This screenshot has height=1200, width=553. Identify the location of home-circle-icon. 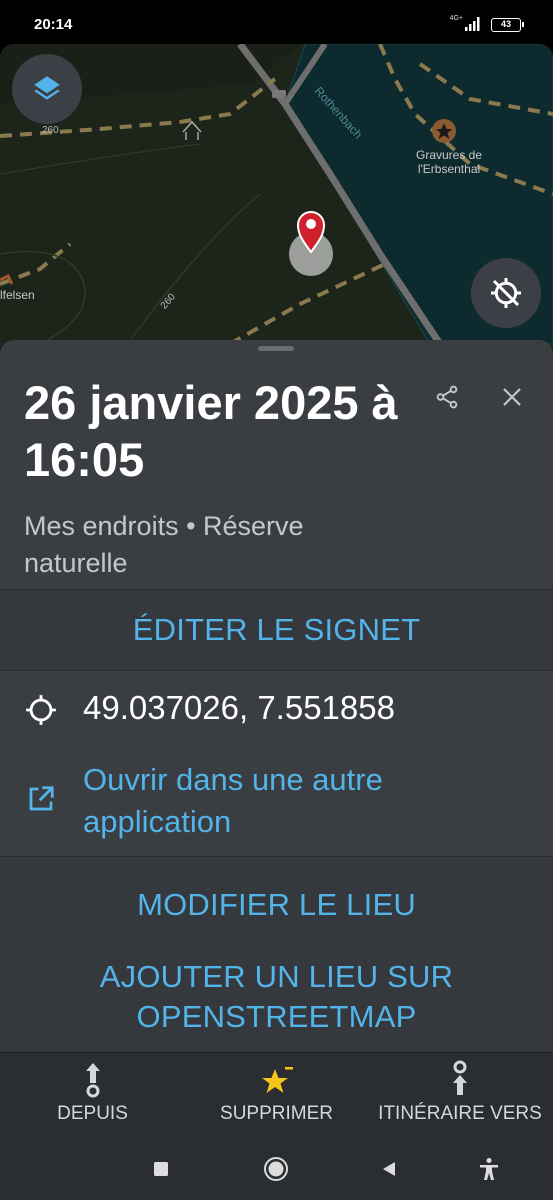
(276, 1169).